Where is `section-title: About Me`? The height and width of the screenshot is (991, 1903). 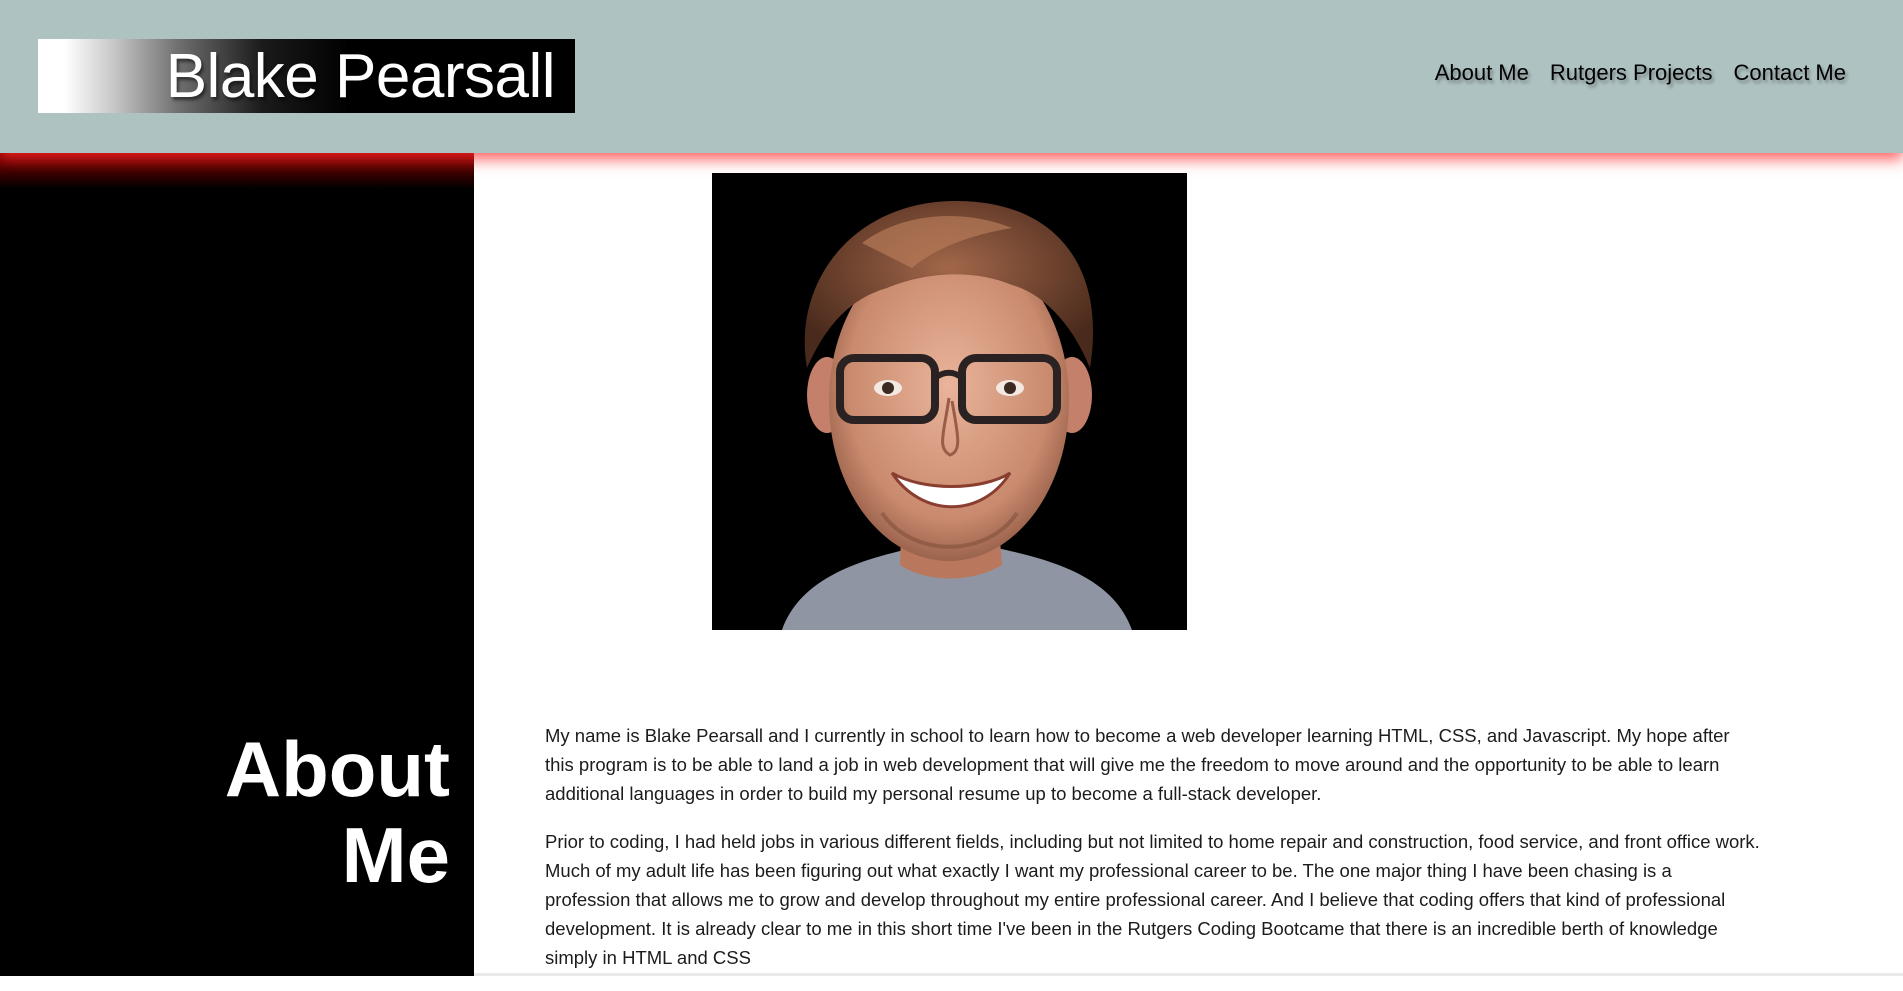
section-title: About Me is located at coordinates (240, 812).